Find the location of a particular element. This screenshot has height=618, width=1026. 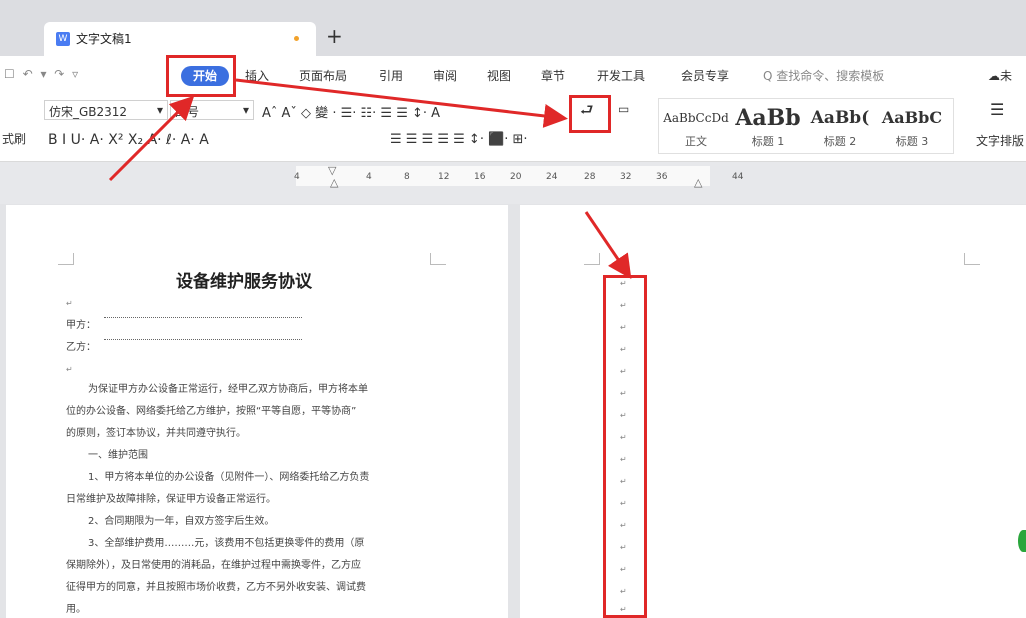

style-preview: AaBb( is located at coordinates (840, 118).